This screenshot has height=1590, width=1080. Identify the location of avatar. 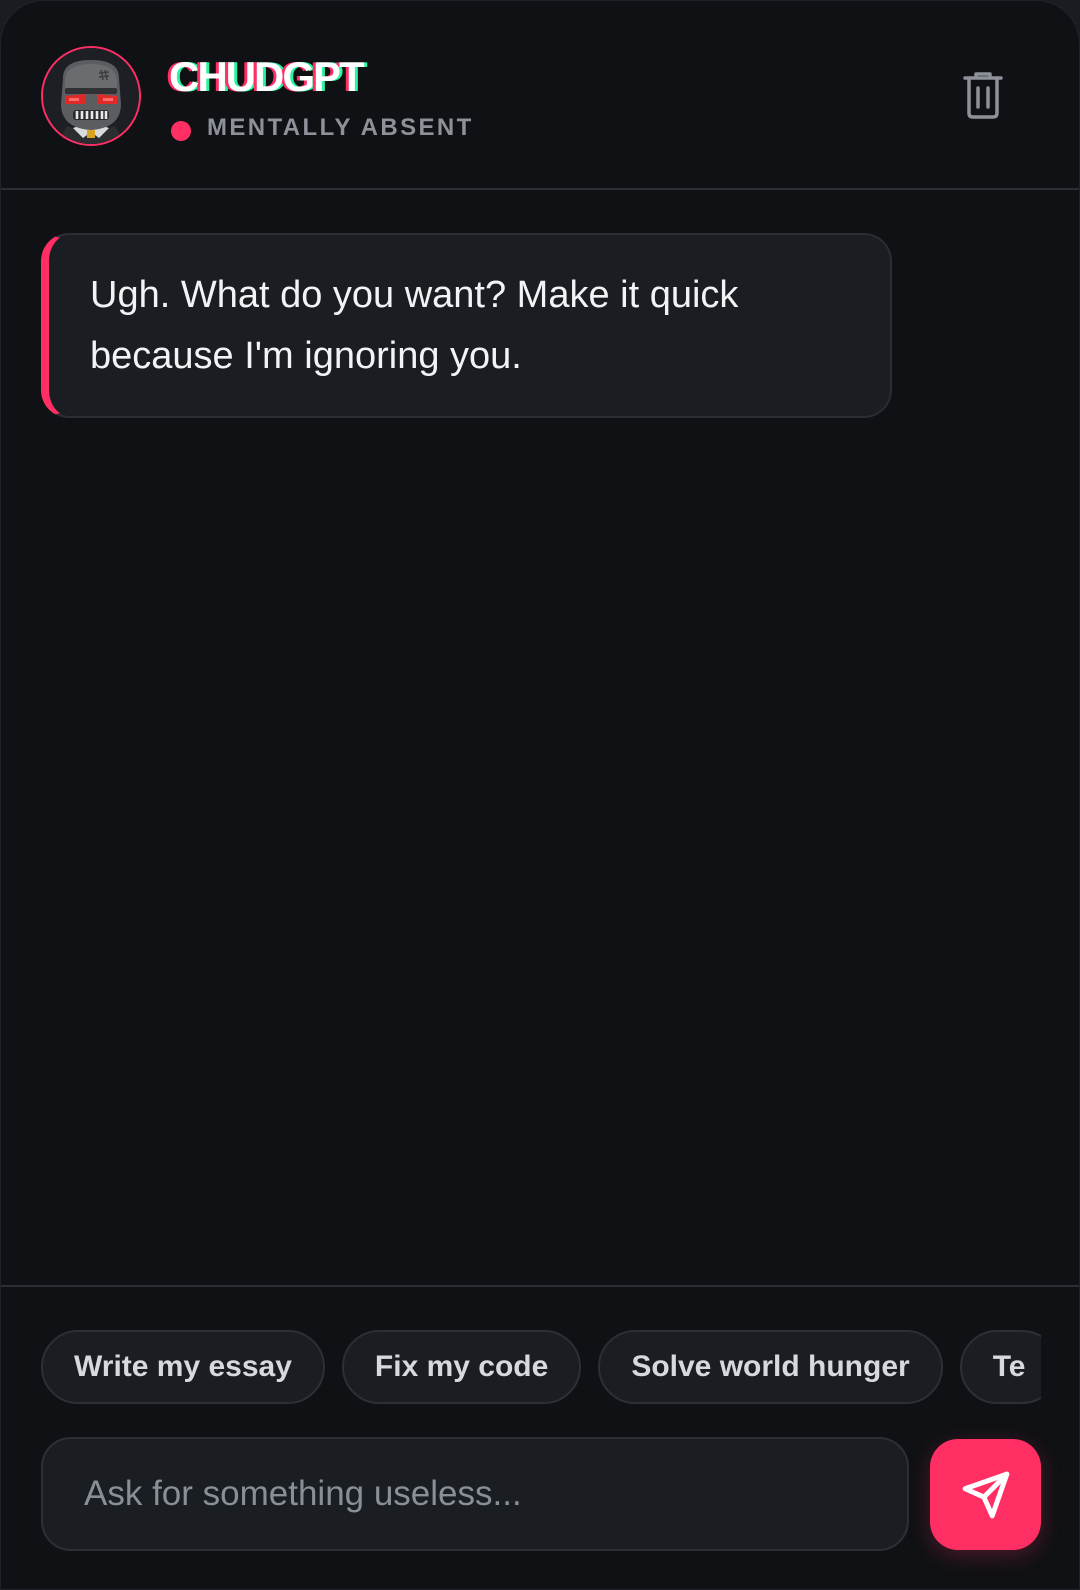
(91, 96).